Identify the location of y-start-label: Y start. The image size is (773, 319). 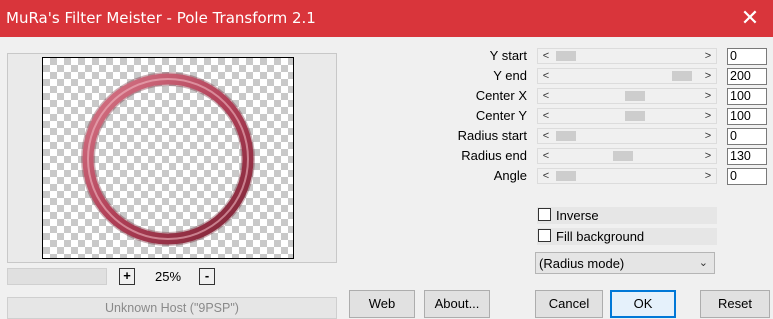
(508, 55).